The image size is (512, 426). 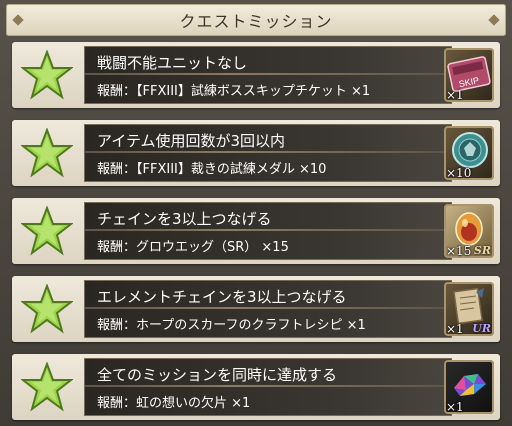 I want to click on mission-title: 全てのミッションを同時に達成する, so click(x=217, y=375).